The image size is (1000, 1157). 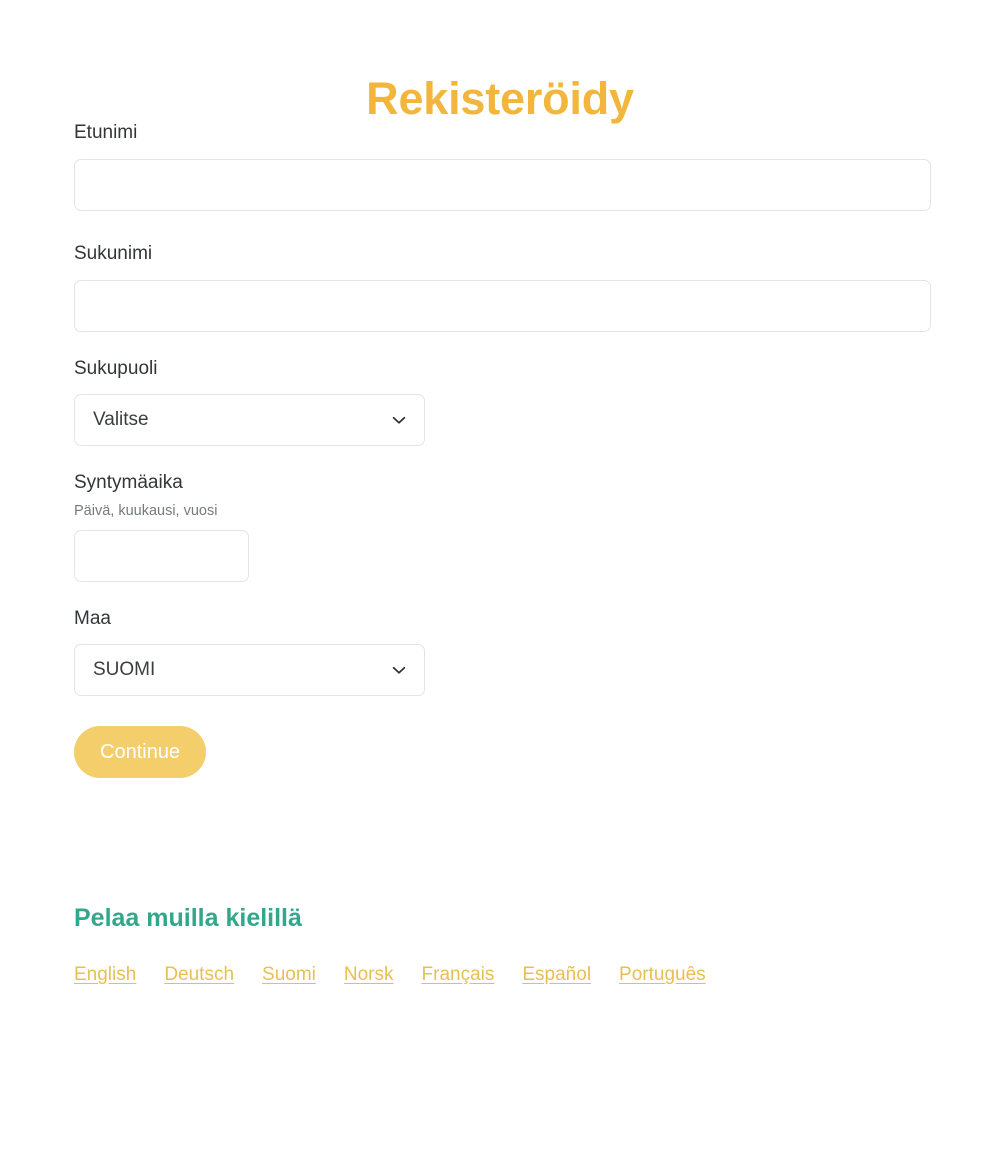 I want to click on last-name-input, so click(x=502, y=305).